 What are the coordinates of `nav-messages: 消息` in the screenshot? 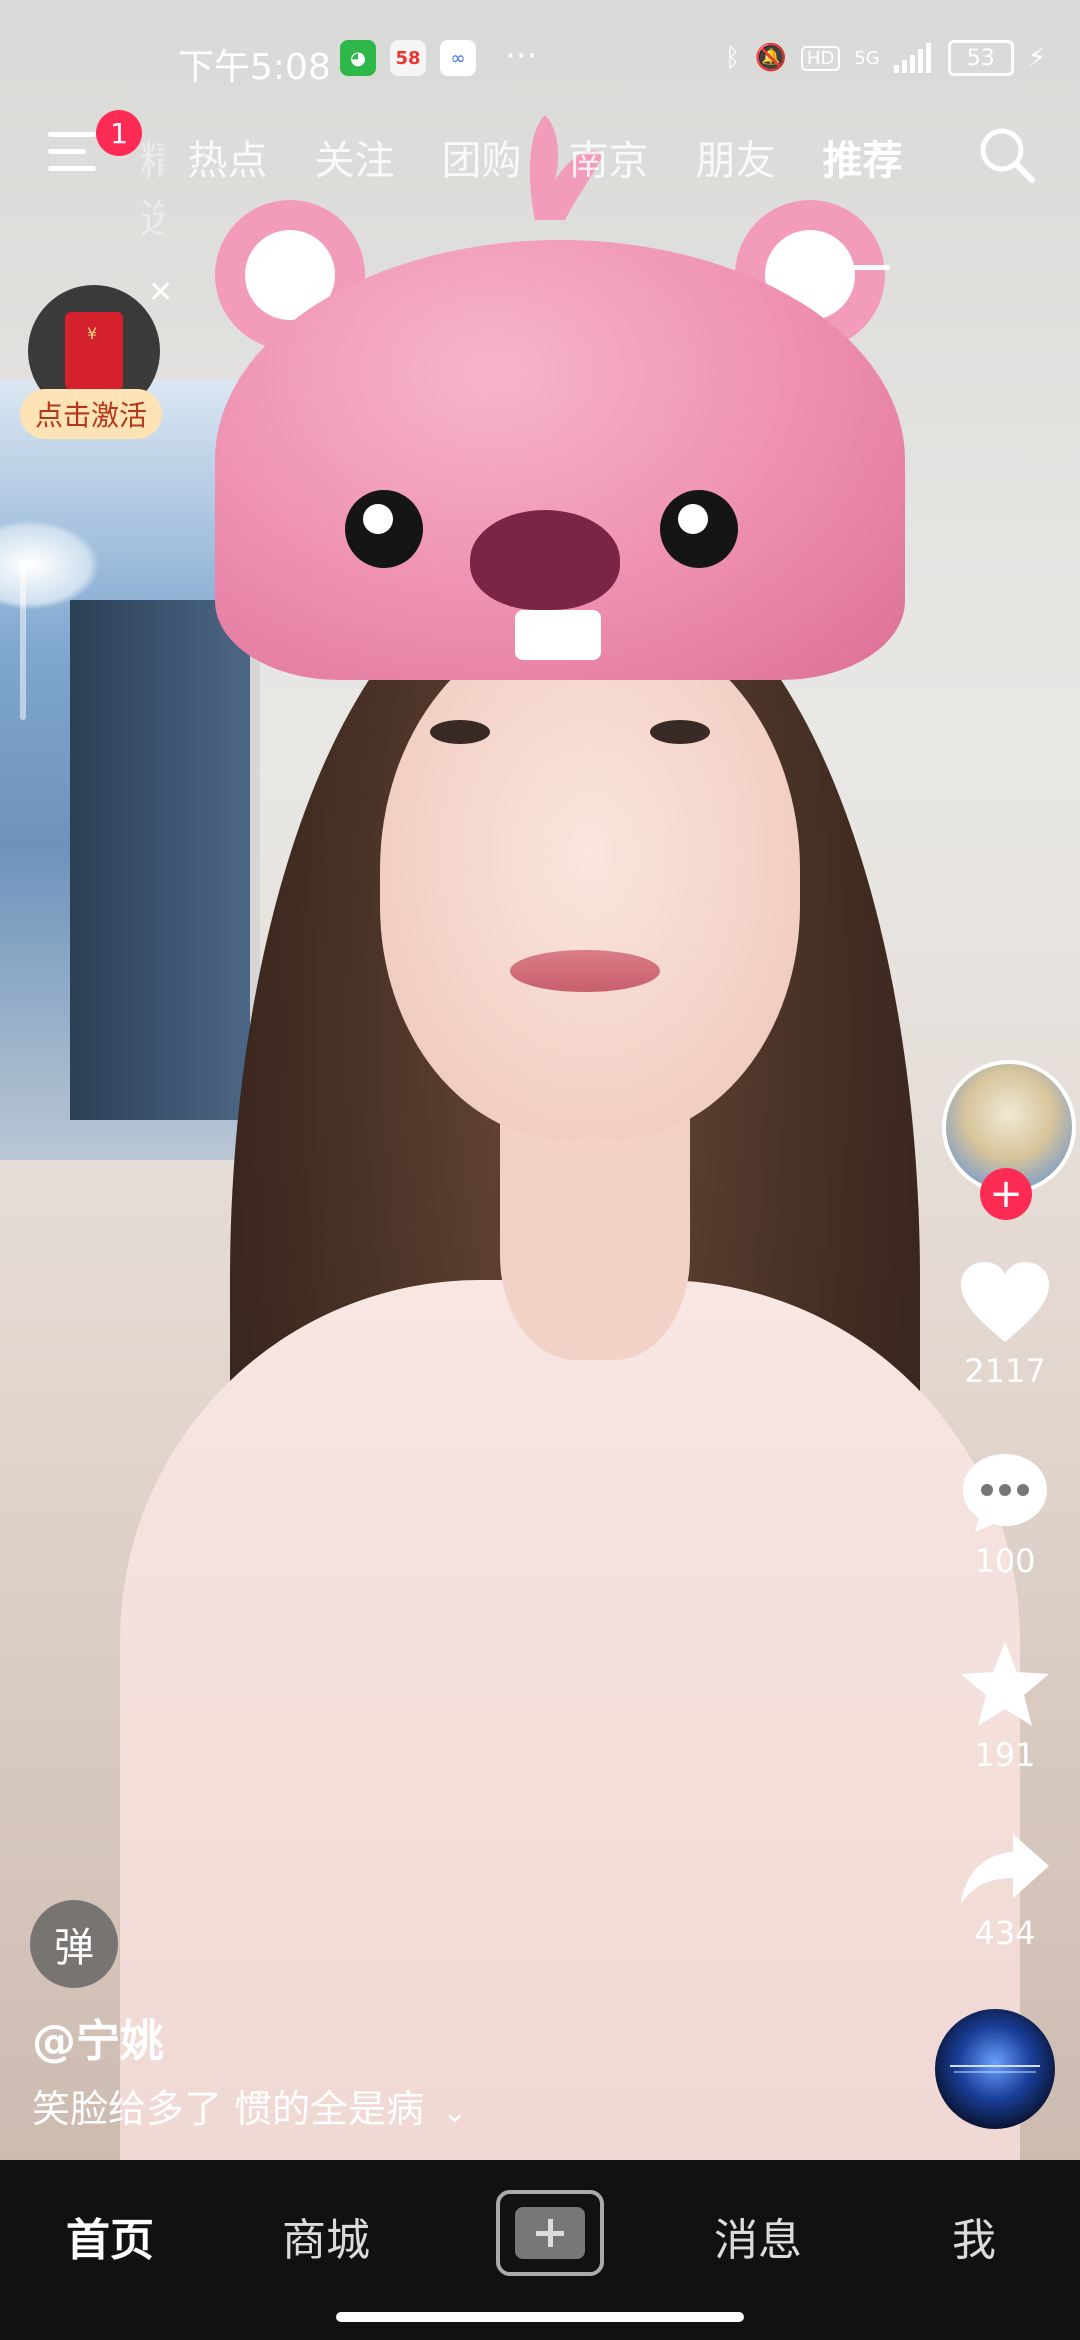 It's located at (758, 2236).